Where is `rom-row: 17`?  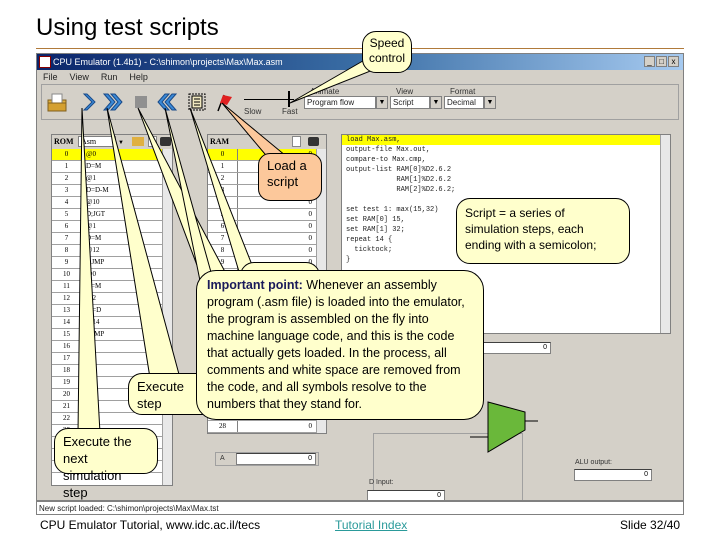 rom-row: 17 is located at coordinates (112, 359).